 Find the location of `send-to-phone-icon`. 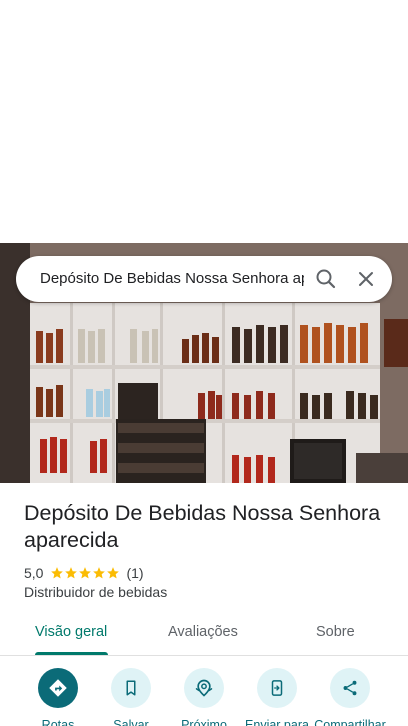

send-to-phone-icon is located at coordinates (277, 688).